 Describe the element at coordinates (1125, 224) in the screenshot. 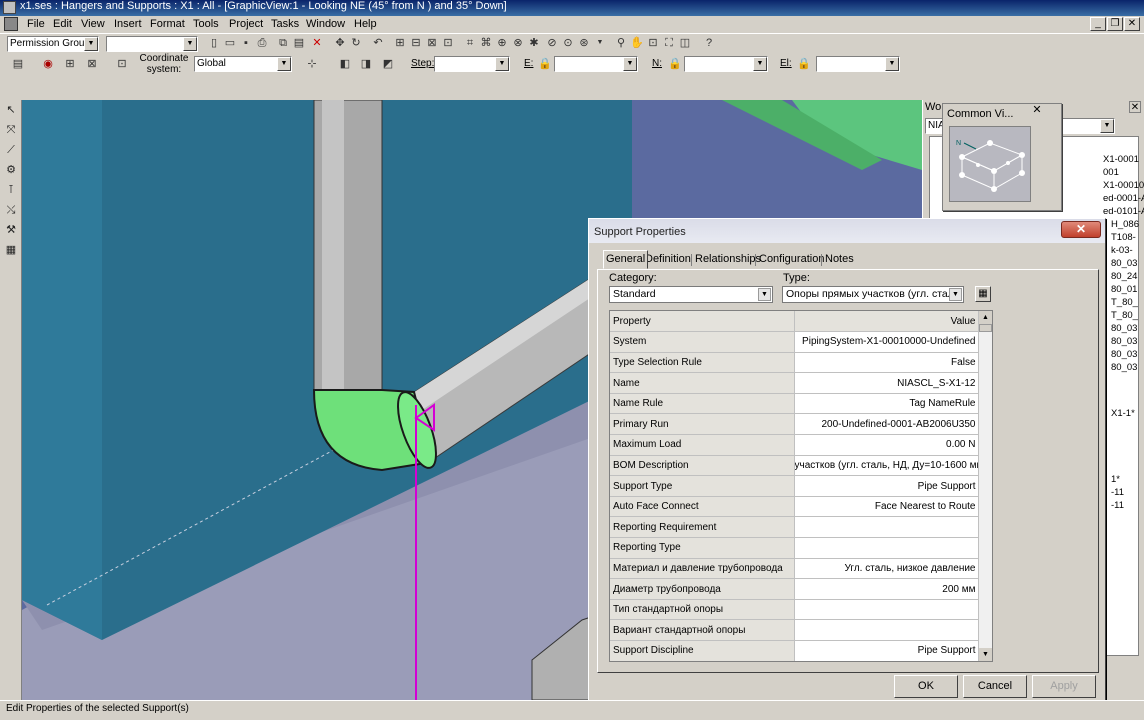

I see `tree-item: H_086` at that location.